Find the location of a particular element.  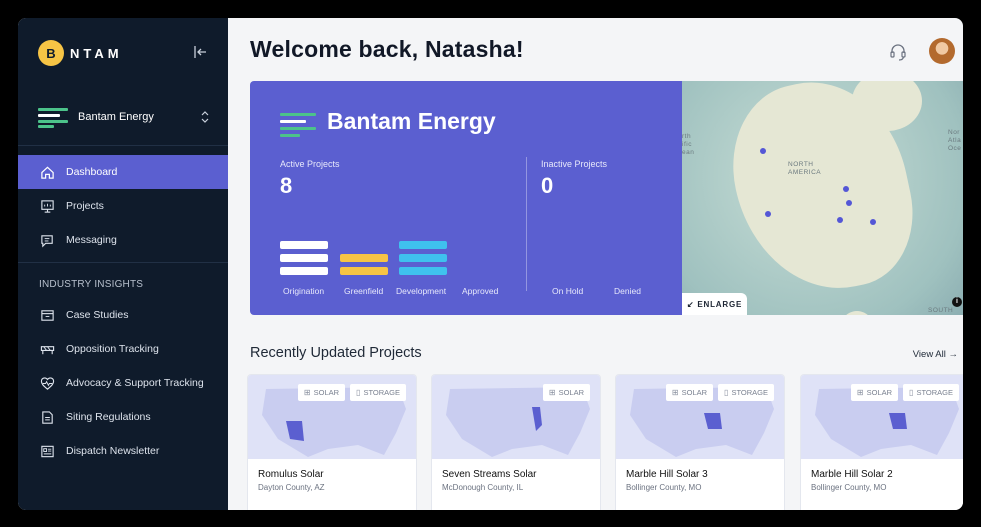

nav-item-siting-regulations: Siting Regulations is located at coordinates (123, 417).